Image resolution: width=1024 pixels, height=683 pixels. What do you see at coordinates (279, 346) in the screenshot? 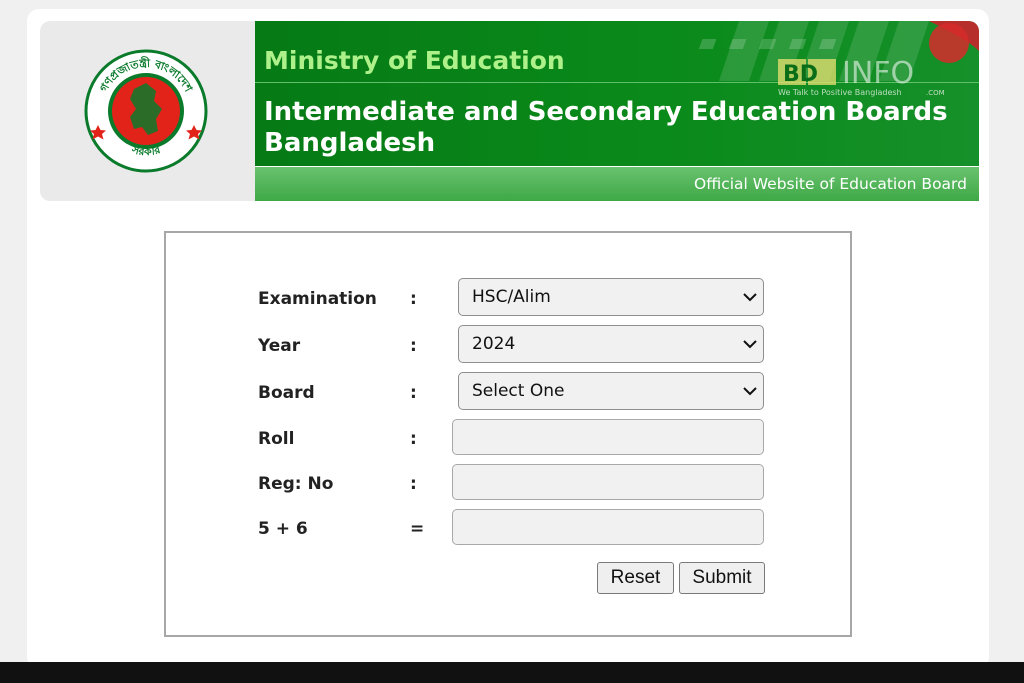
I see `year-label: Year` at bounding box center [279, 346].